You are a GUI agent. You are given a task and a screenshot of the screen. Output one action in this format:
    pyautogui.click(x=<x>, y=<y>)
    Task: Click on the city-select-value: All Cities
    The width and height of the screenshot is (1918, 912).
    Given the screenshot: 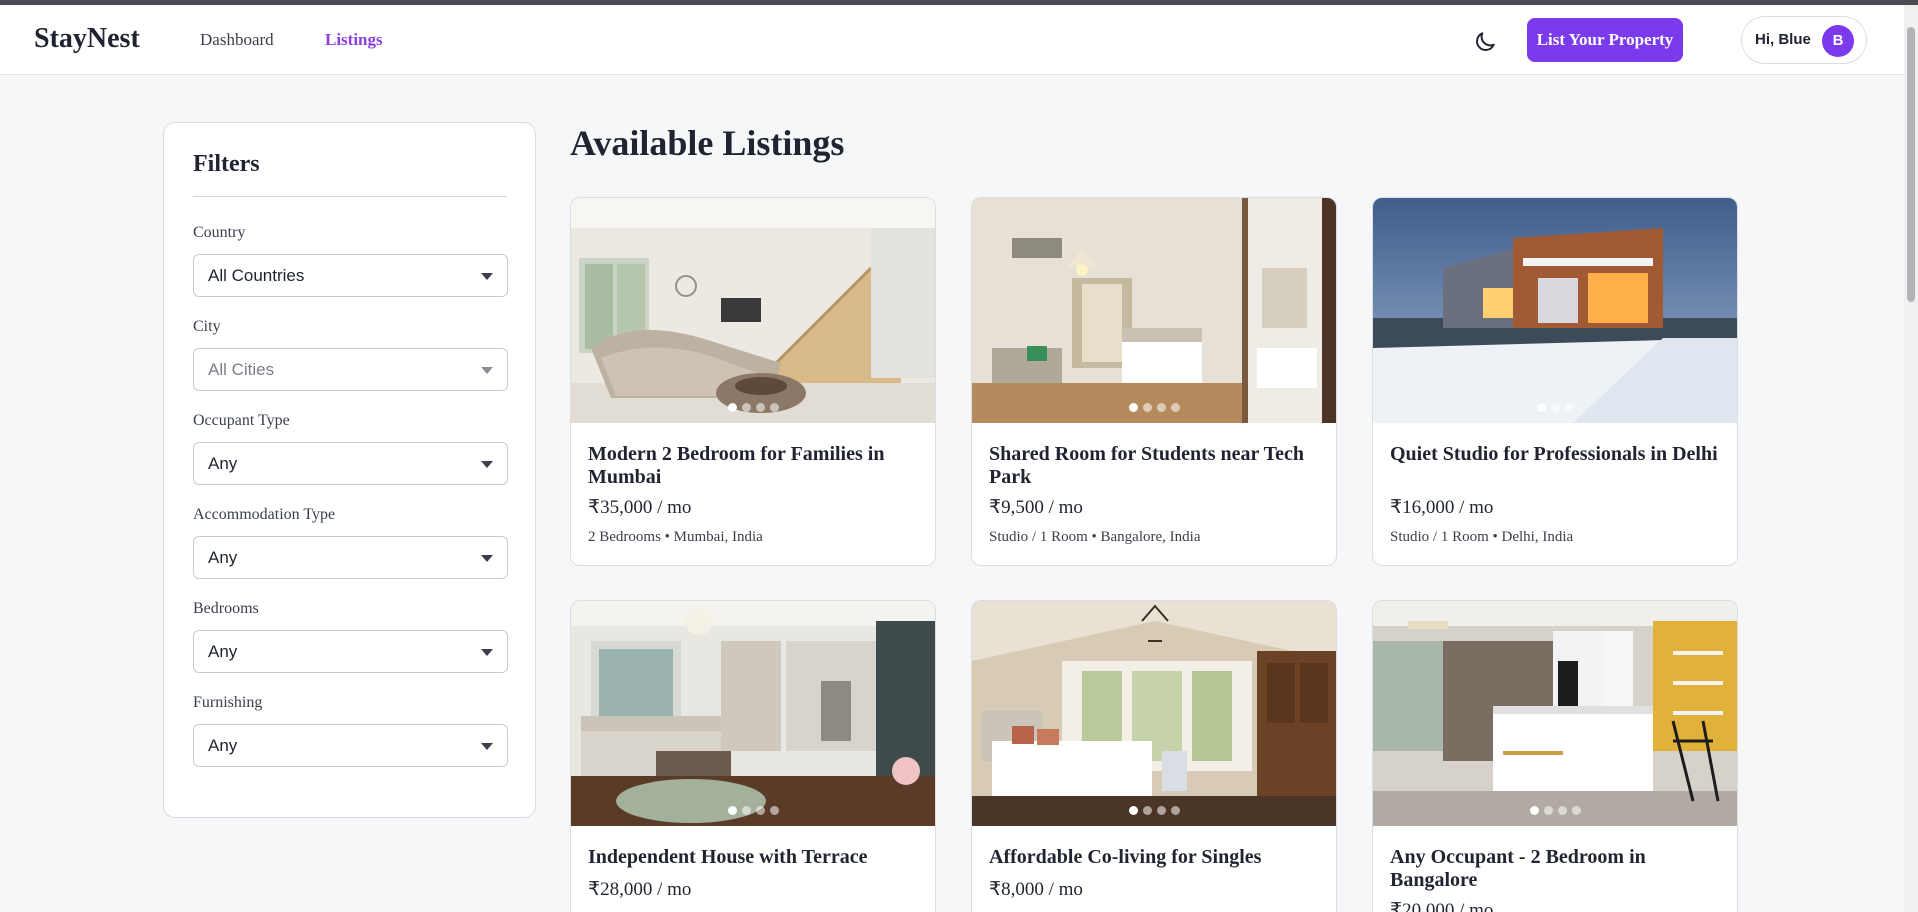 What is the action you would take?
    pyautogui.click(x=241, y=369)
    